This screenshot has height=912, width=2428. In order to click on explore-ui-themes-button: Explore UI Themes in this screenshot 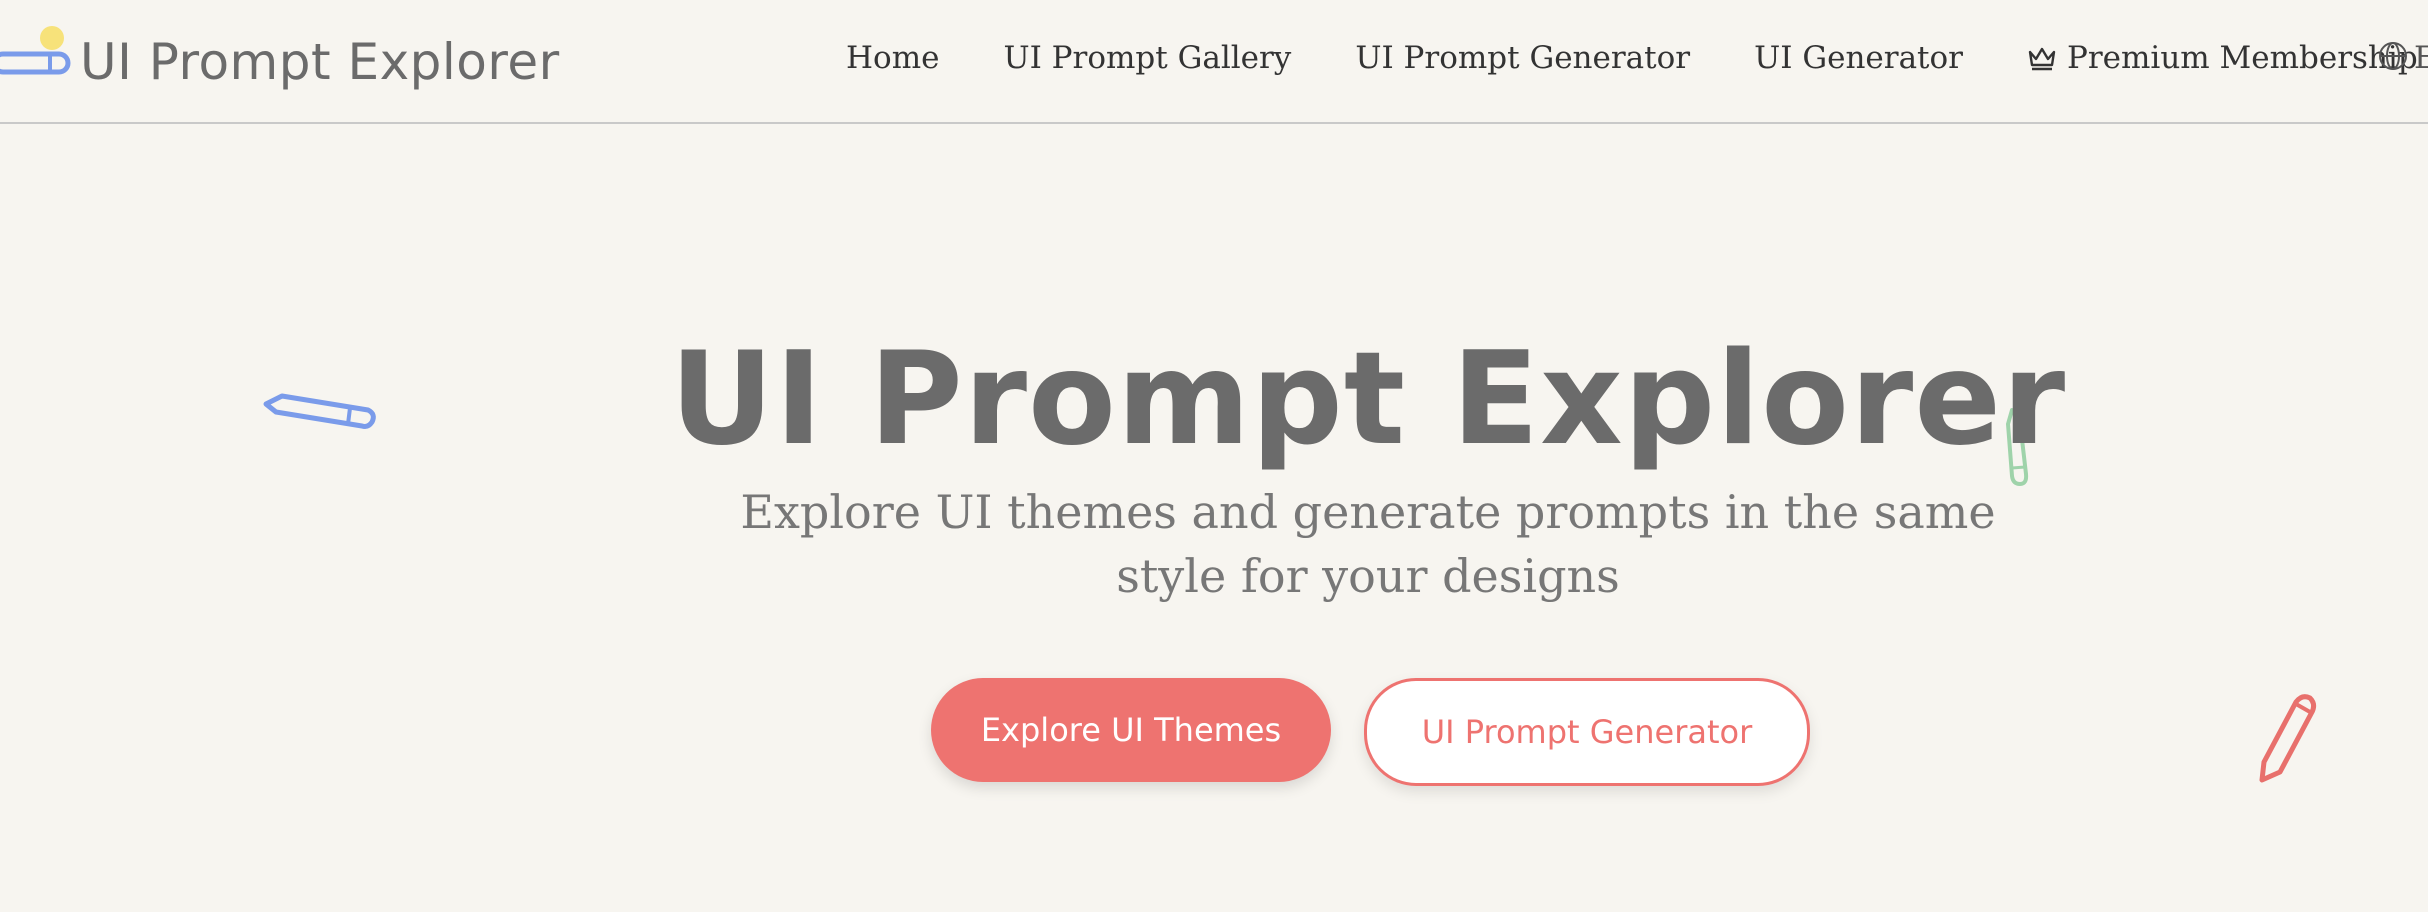, I will do `click(1131, 730)`.